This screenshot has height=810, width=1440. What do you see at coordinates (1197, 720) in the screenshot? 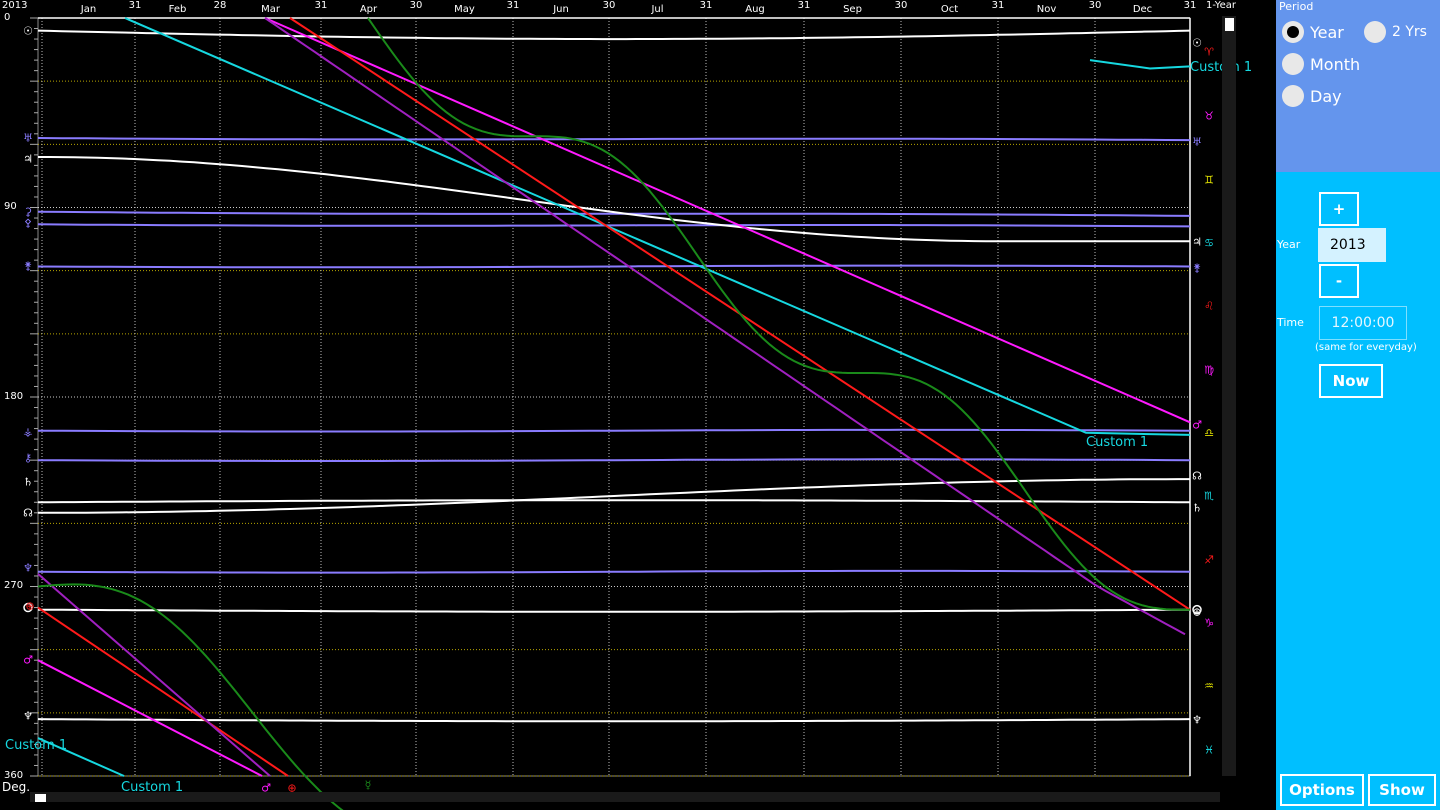
I see `neptune-right-icon: ♆` at bounding box center [1197, 720].